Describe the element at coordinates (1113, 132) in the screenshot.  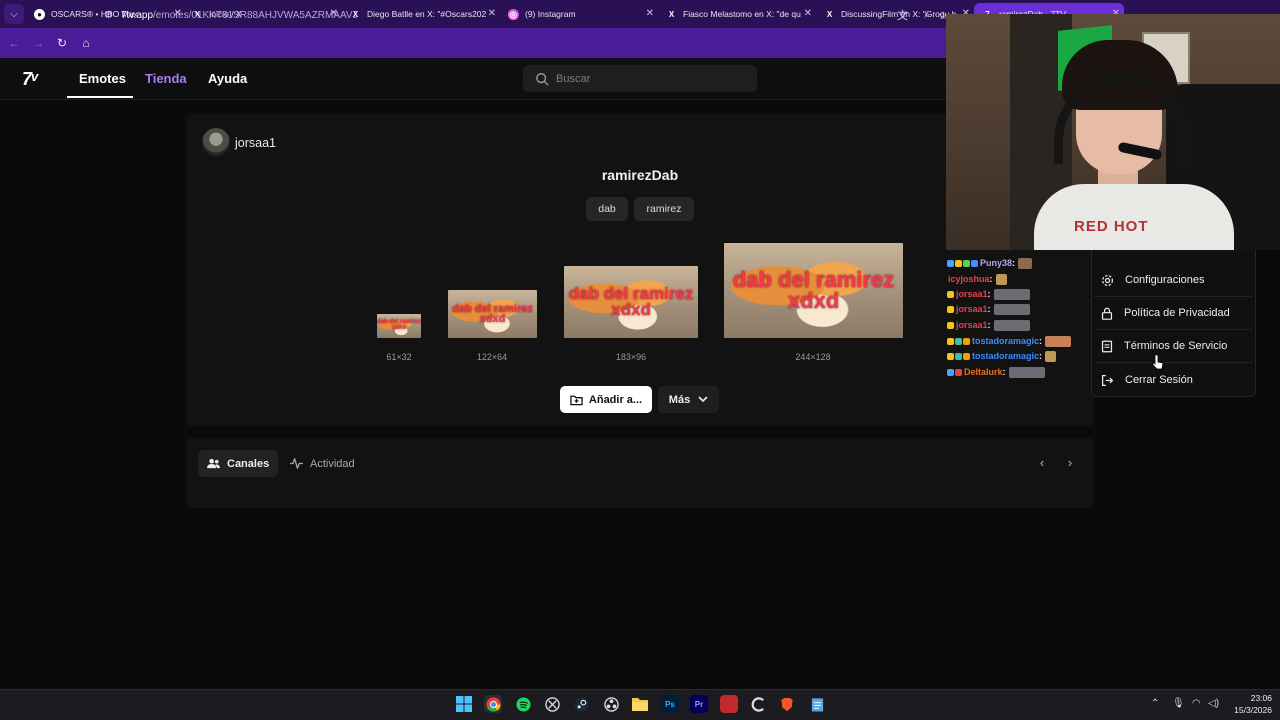
I see `webcam-overlay: RED HOT` at that location.